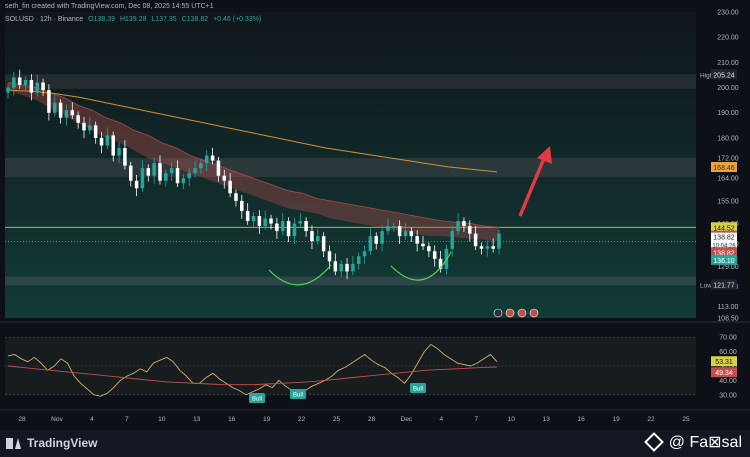  I want to click on price-tick-label: 113.00, so click(728, 307).